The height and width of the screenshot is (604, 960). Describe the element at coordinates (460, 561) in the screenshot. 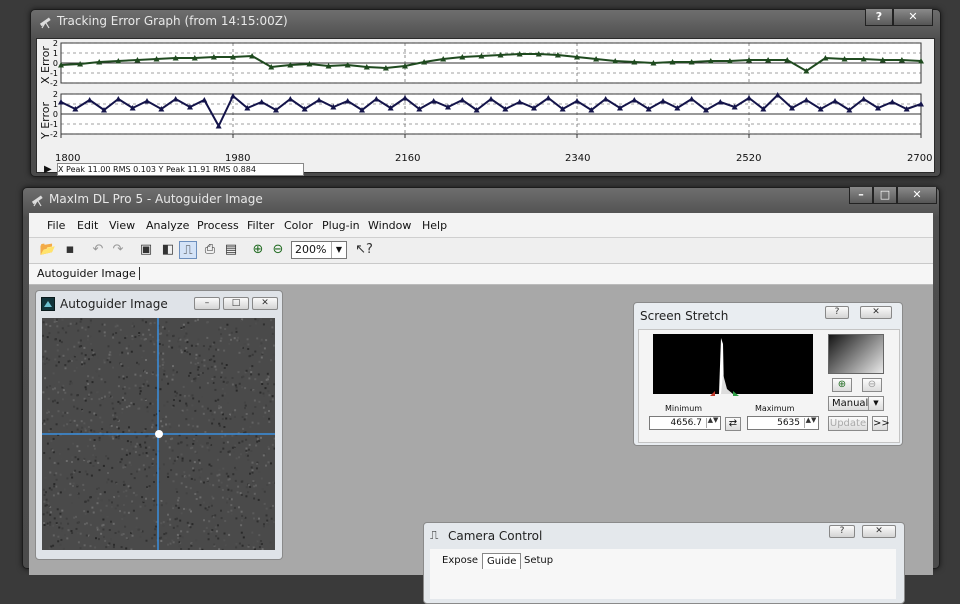

I see `tab-expose: Expose` at that location.